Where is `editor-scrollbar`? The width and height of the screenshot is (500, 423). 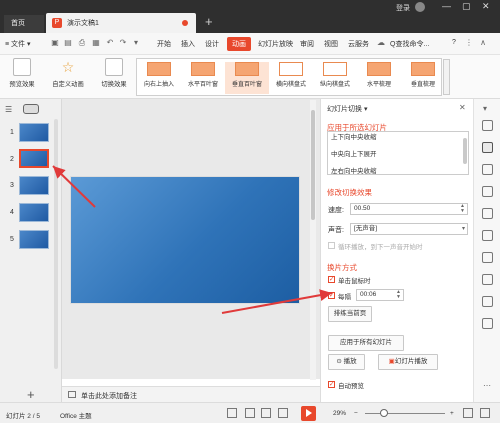
editor-scrollbar is located at coordinates (313, 240).